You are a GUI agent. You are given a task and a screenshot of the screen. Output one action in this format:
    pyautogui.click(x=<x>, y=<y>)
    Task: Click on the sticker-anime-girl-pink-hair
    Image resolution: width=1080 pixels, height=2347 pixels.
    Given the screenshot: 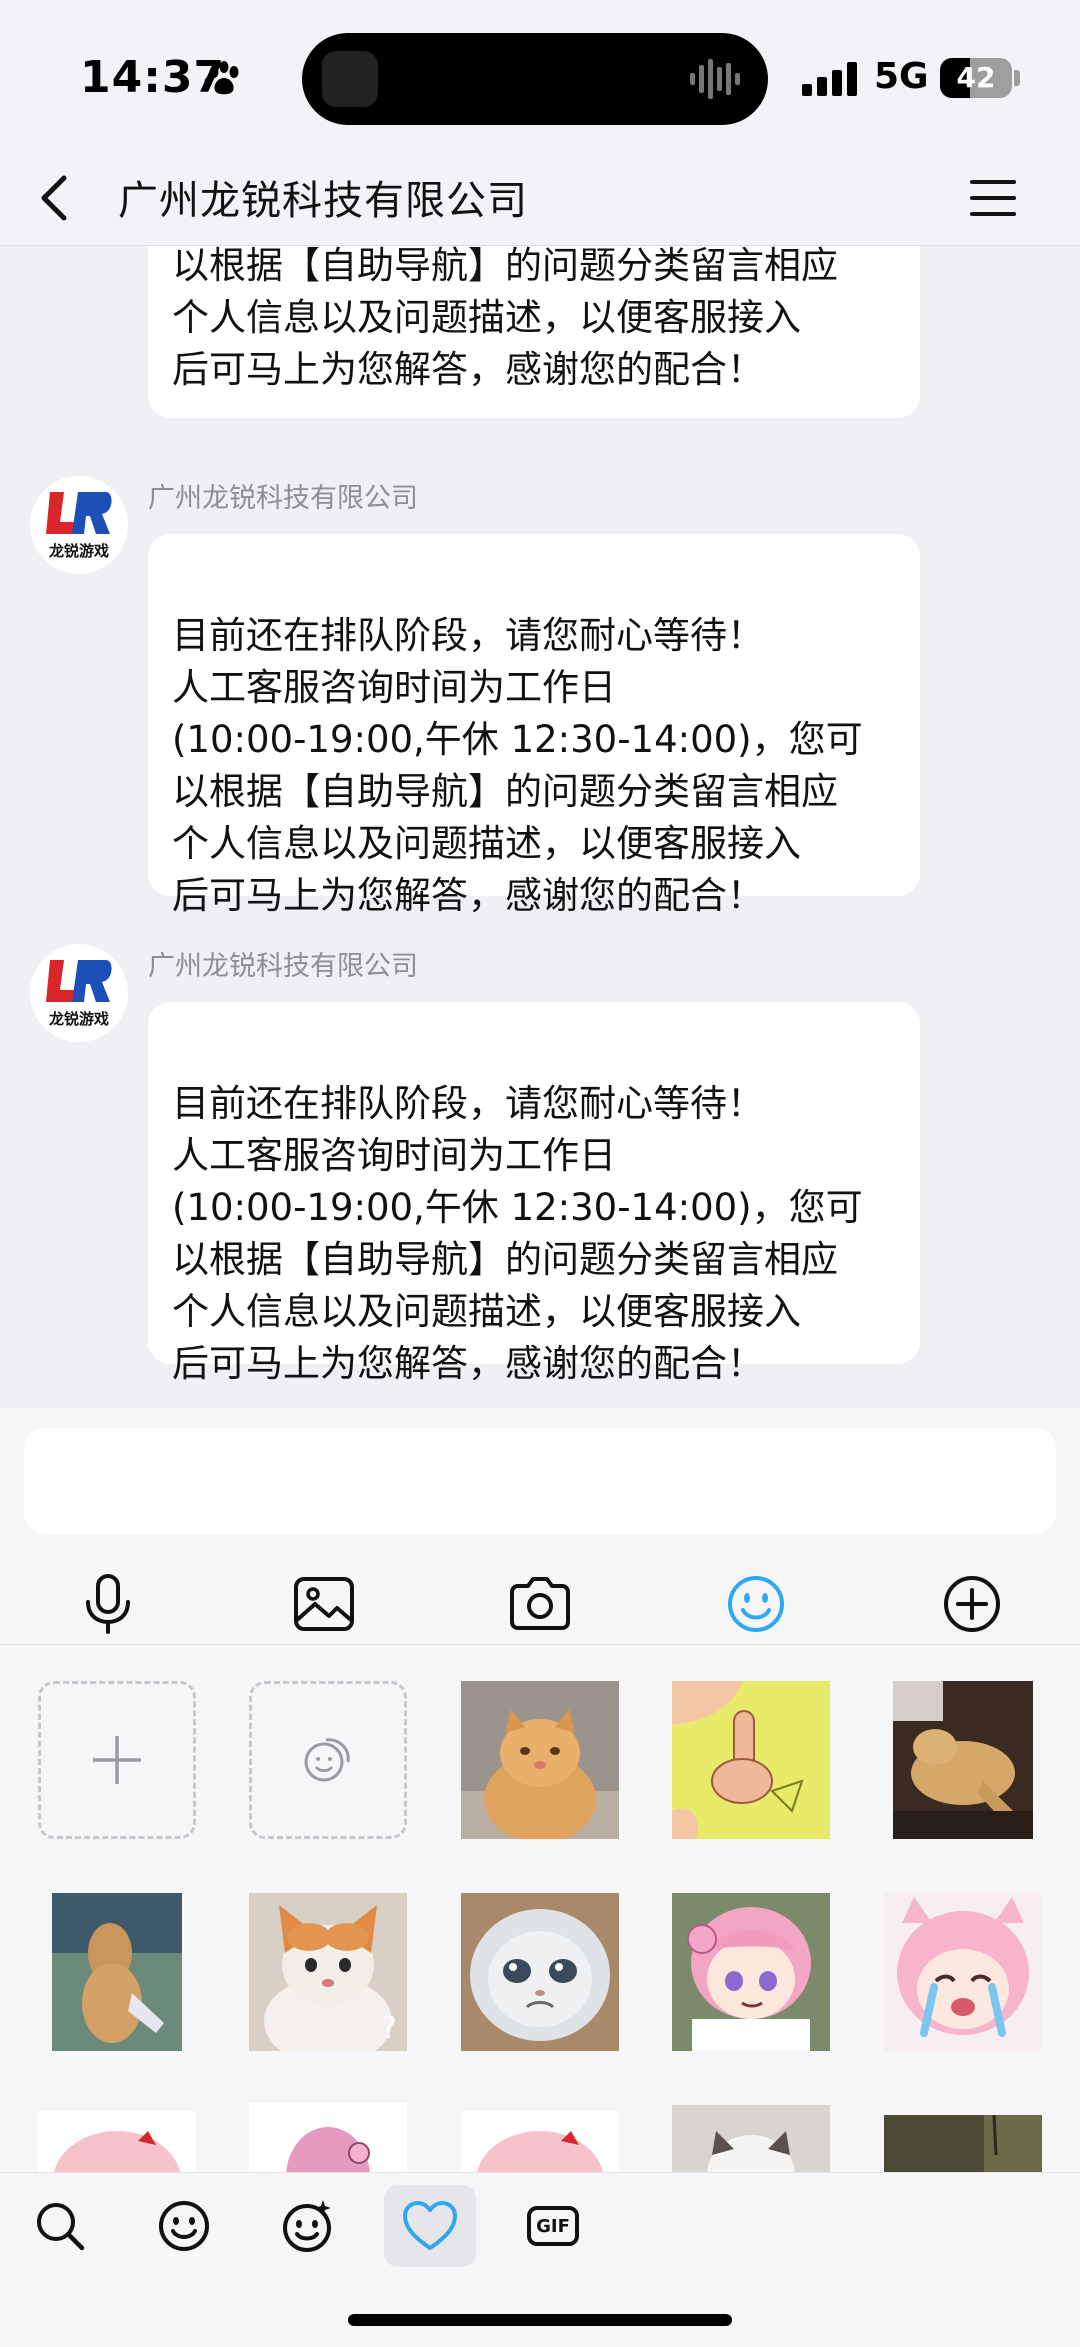 What is the action you would take?
    pyautogui.click(x=751, y=1972)
    